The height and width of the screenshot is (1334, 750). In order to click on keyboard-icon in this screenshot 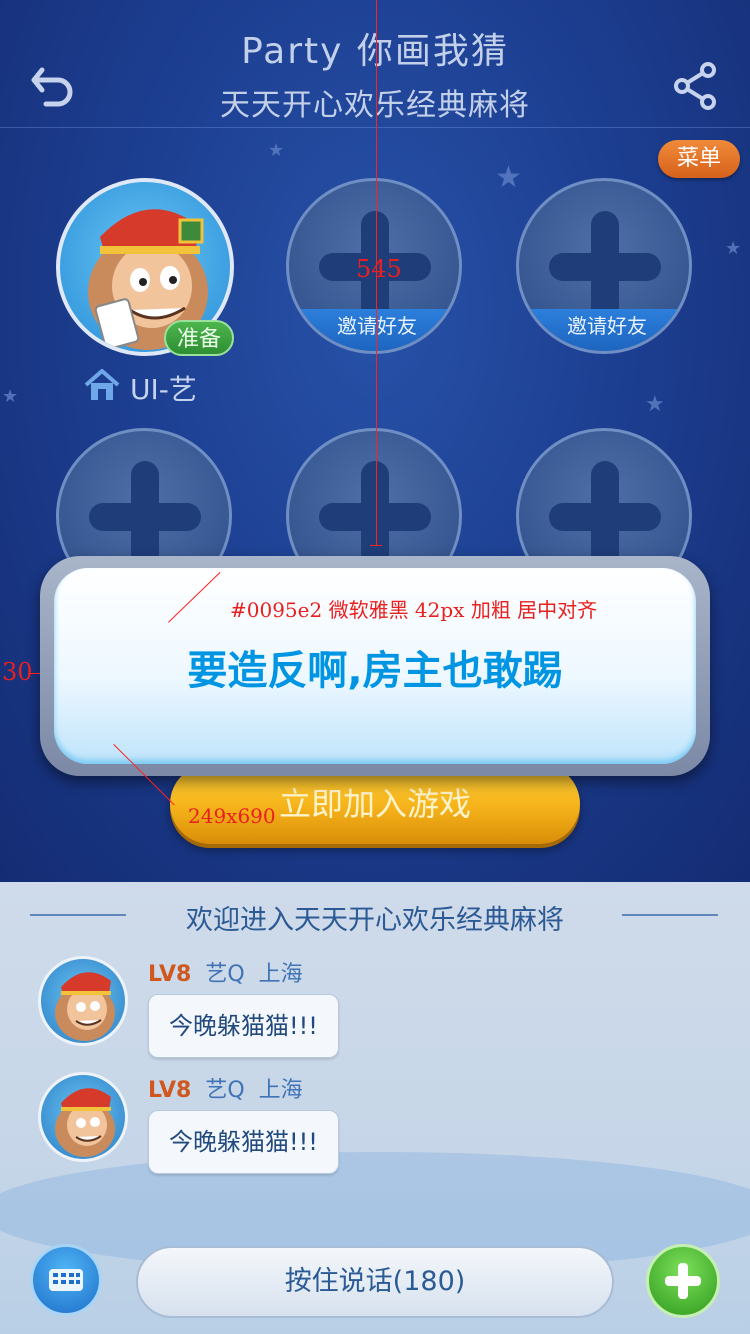, I will do `click(66, 1280)`.